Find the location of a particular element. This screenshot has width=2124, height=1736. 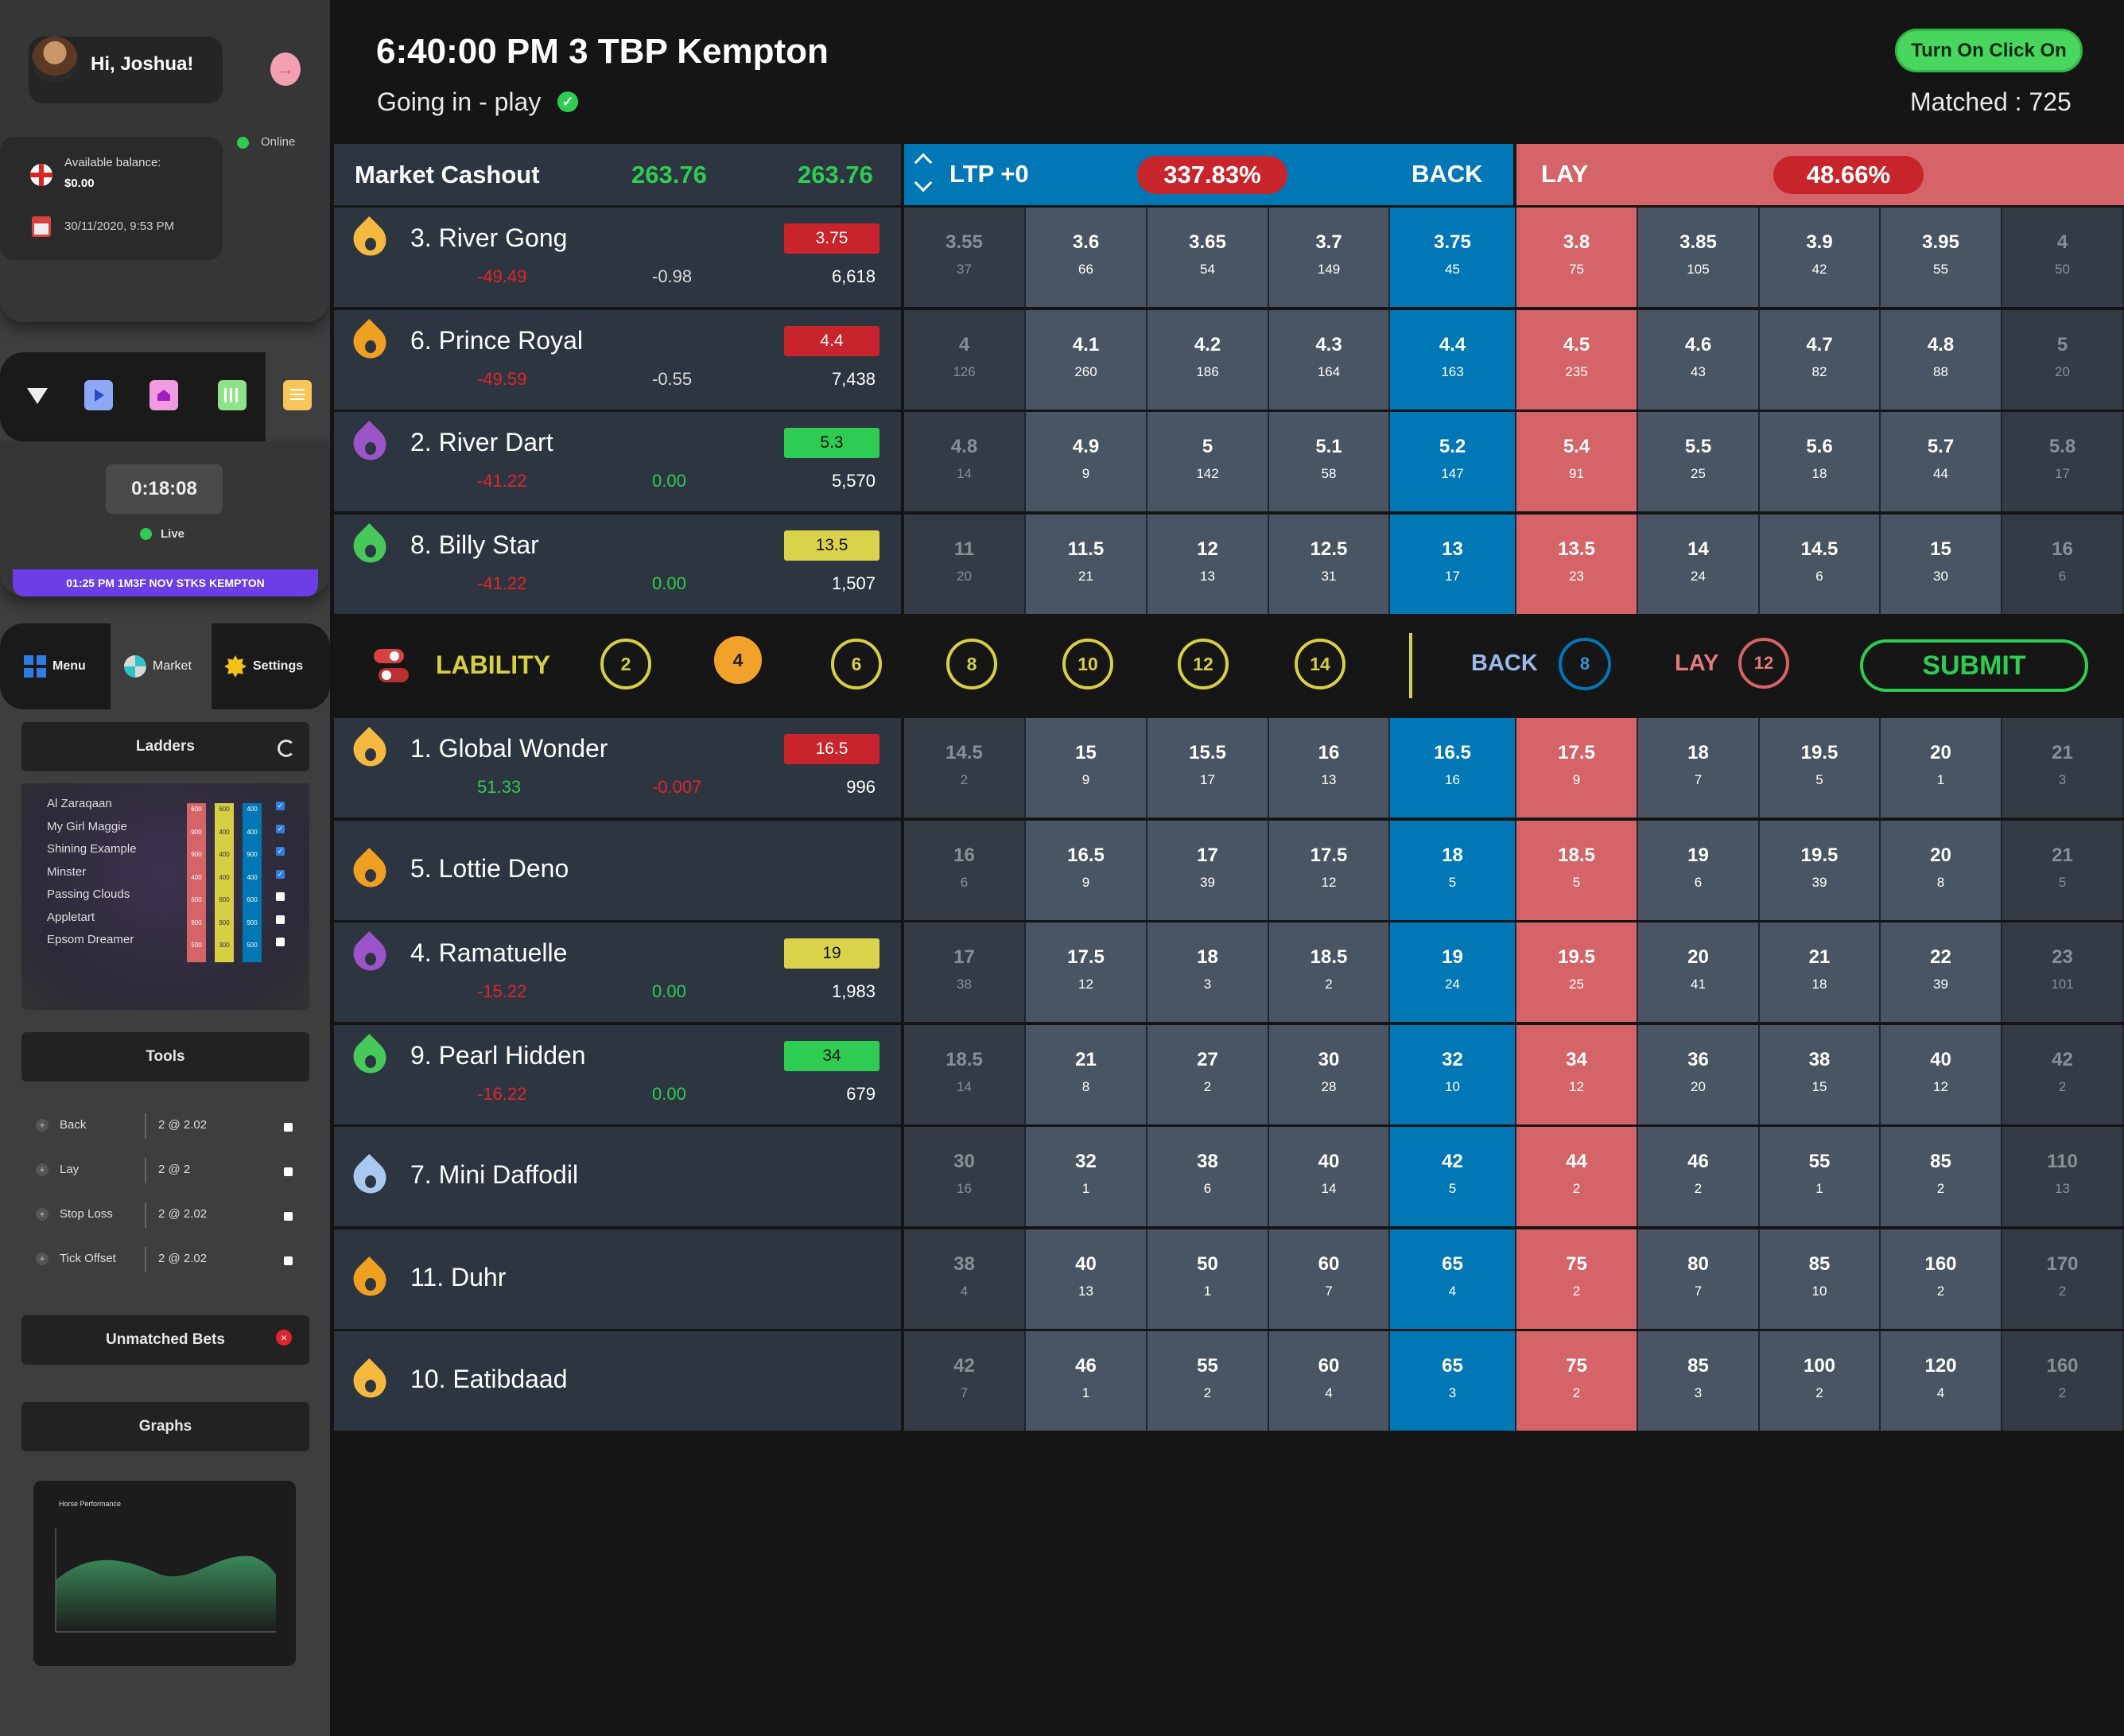

liability-option: 2 is located at coordinates (625, 664).